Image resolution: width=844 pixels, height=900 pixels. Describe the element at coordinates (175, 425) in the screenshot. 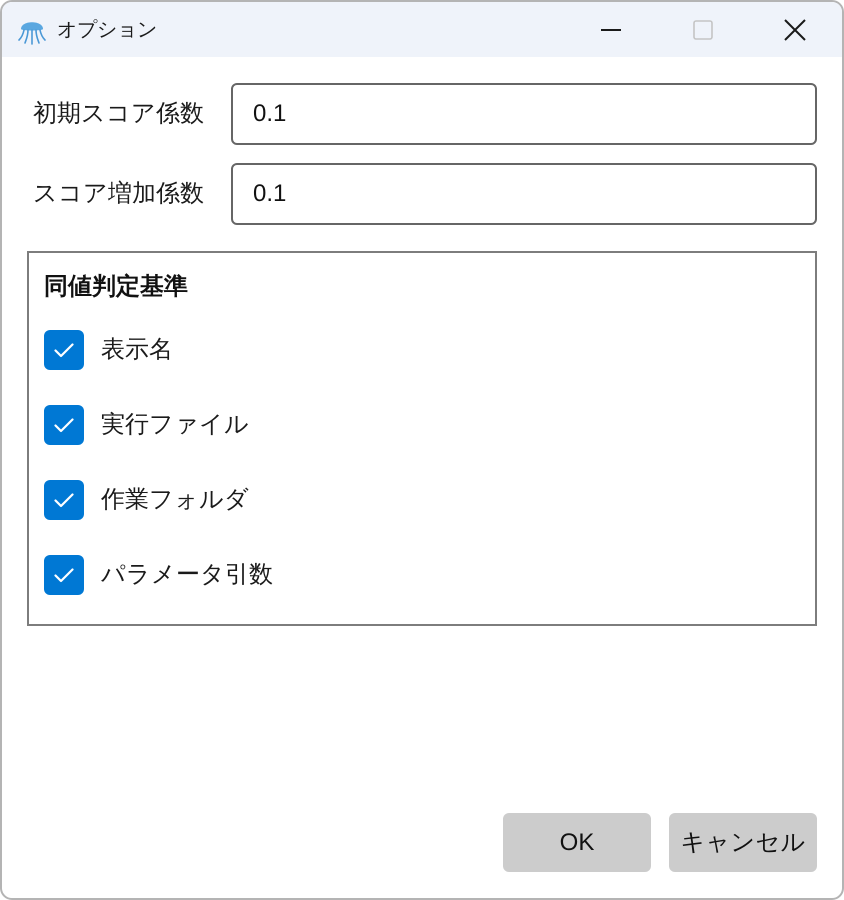

I see `checkbox-label: 実行ファイル` at that location.